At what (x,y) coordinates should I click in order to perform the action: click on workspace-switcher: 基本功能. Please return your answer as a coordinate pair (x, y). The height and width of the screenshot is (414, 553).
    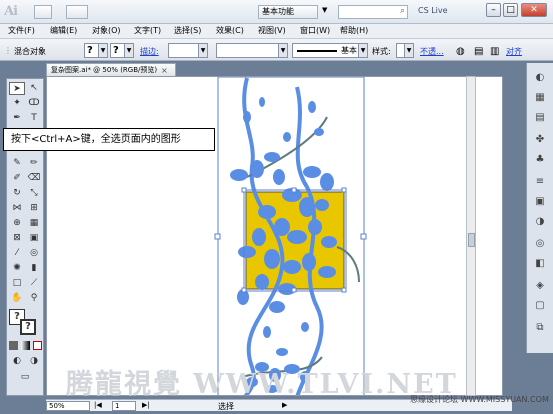
    Looking at the image, I should click on (288, 12).